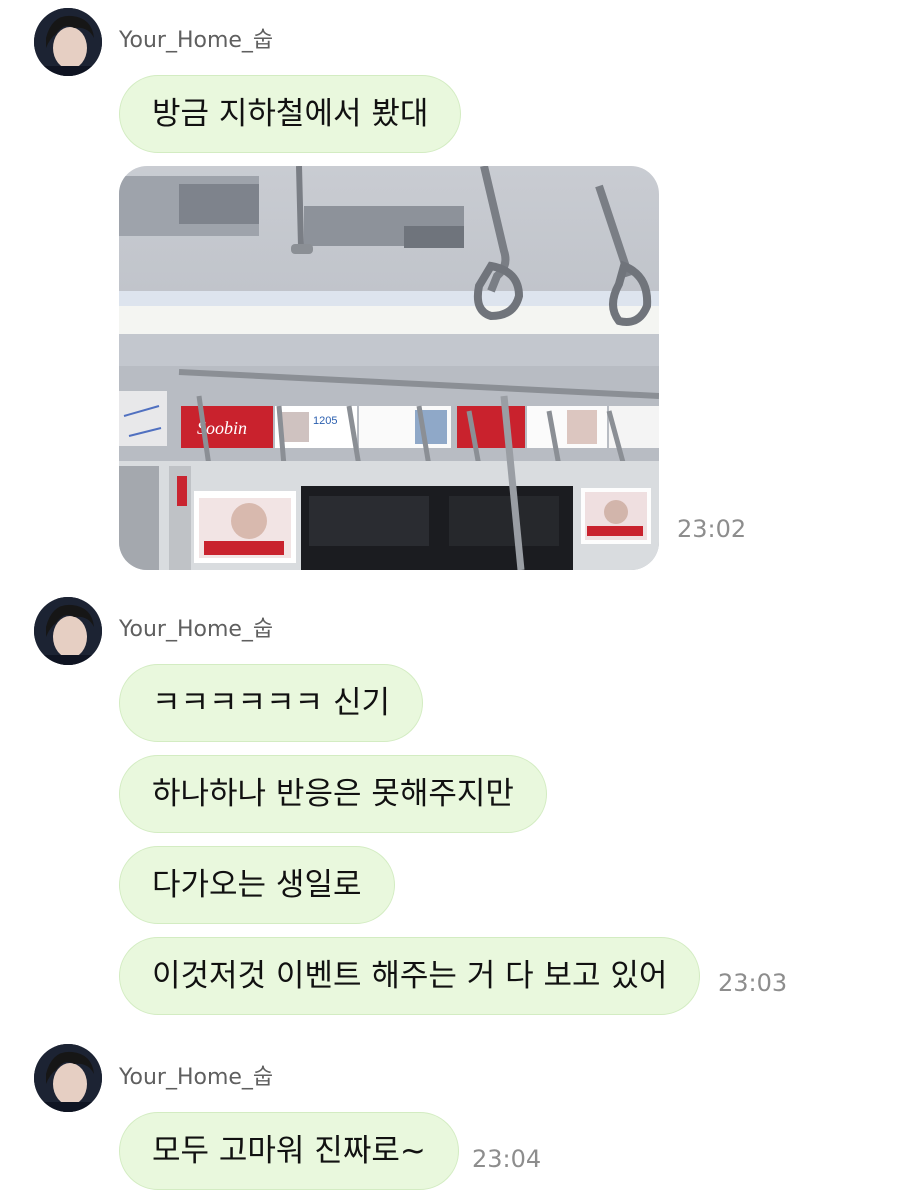 The height and width of the screenshot is (1200, 908). What do you see at coordinates (325, 421) in the screenshot?
I see `svg-text: 1205` at bounding box center [325, 421].